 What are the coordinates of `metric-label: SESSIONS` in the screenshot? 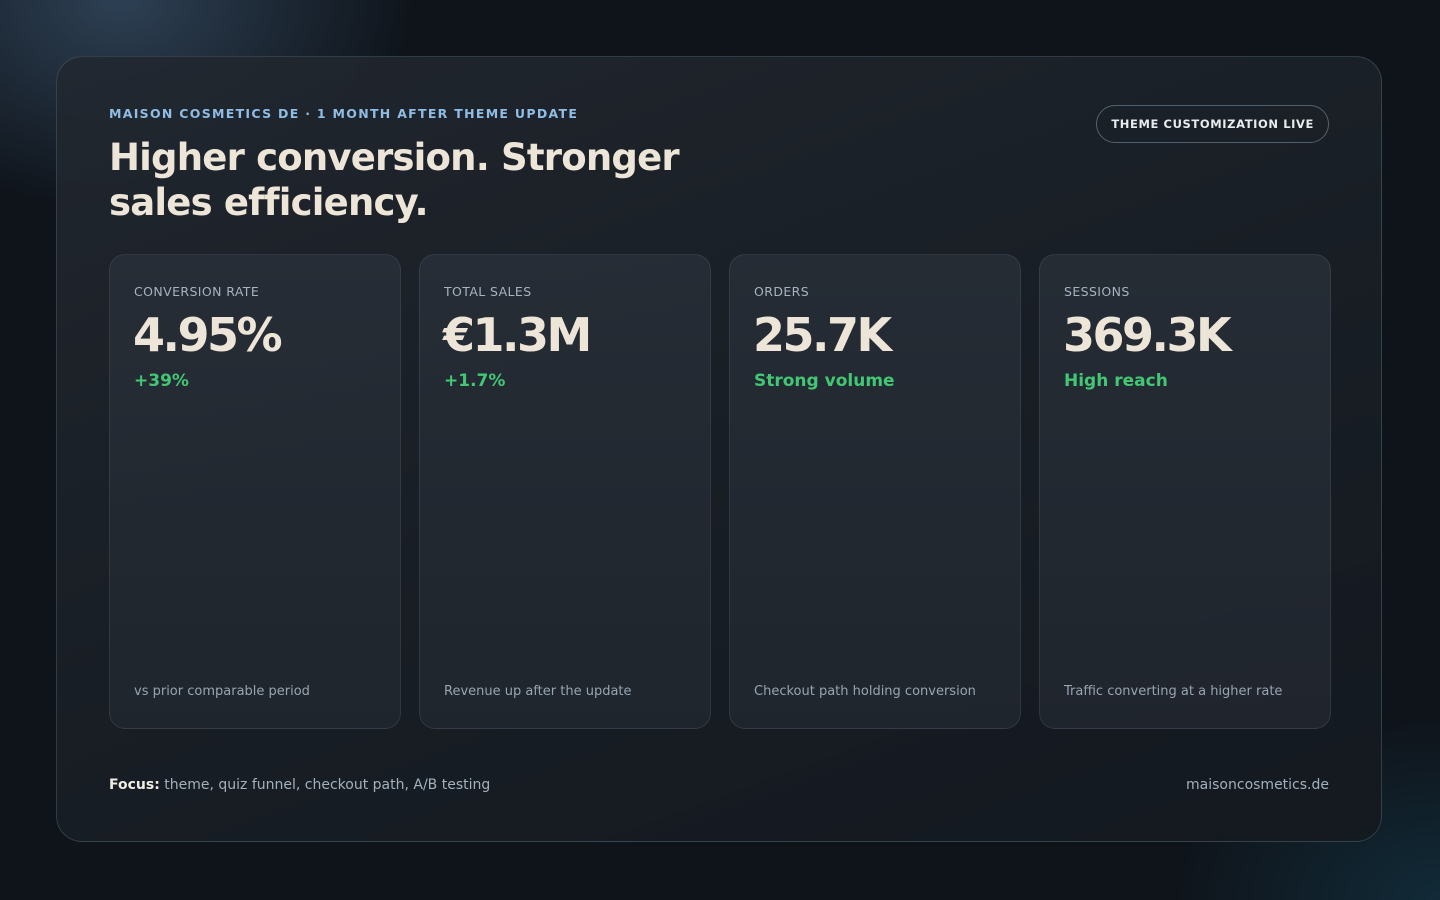 It's located at (1097, 291).